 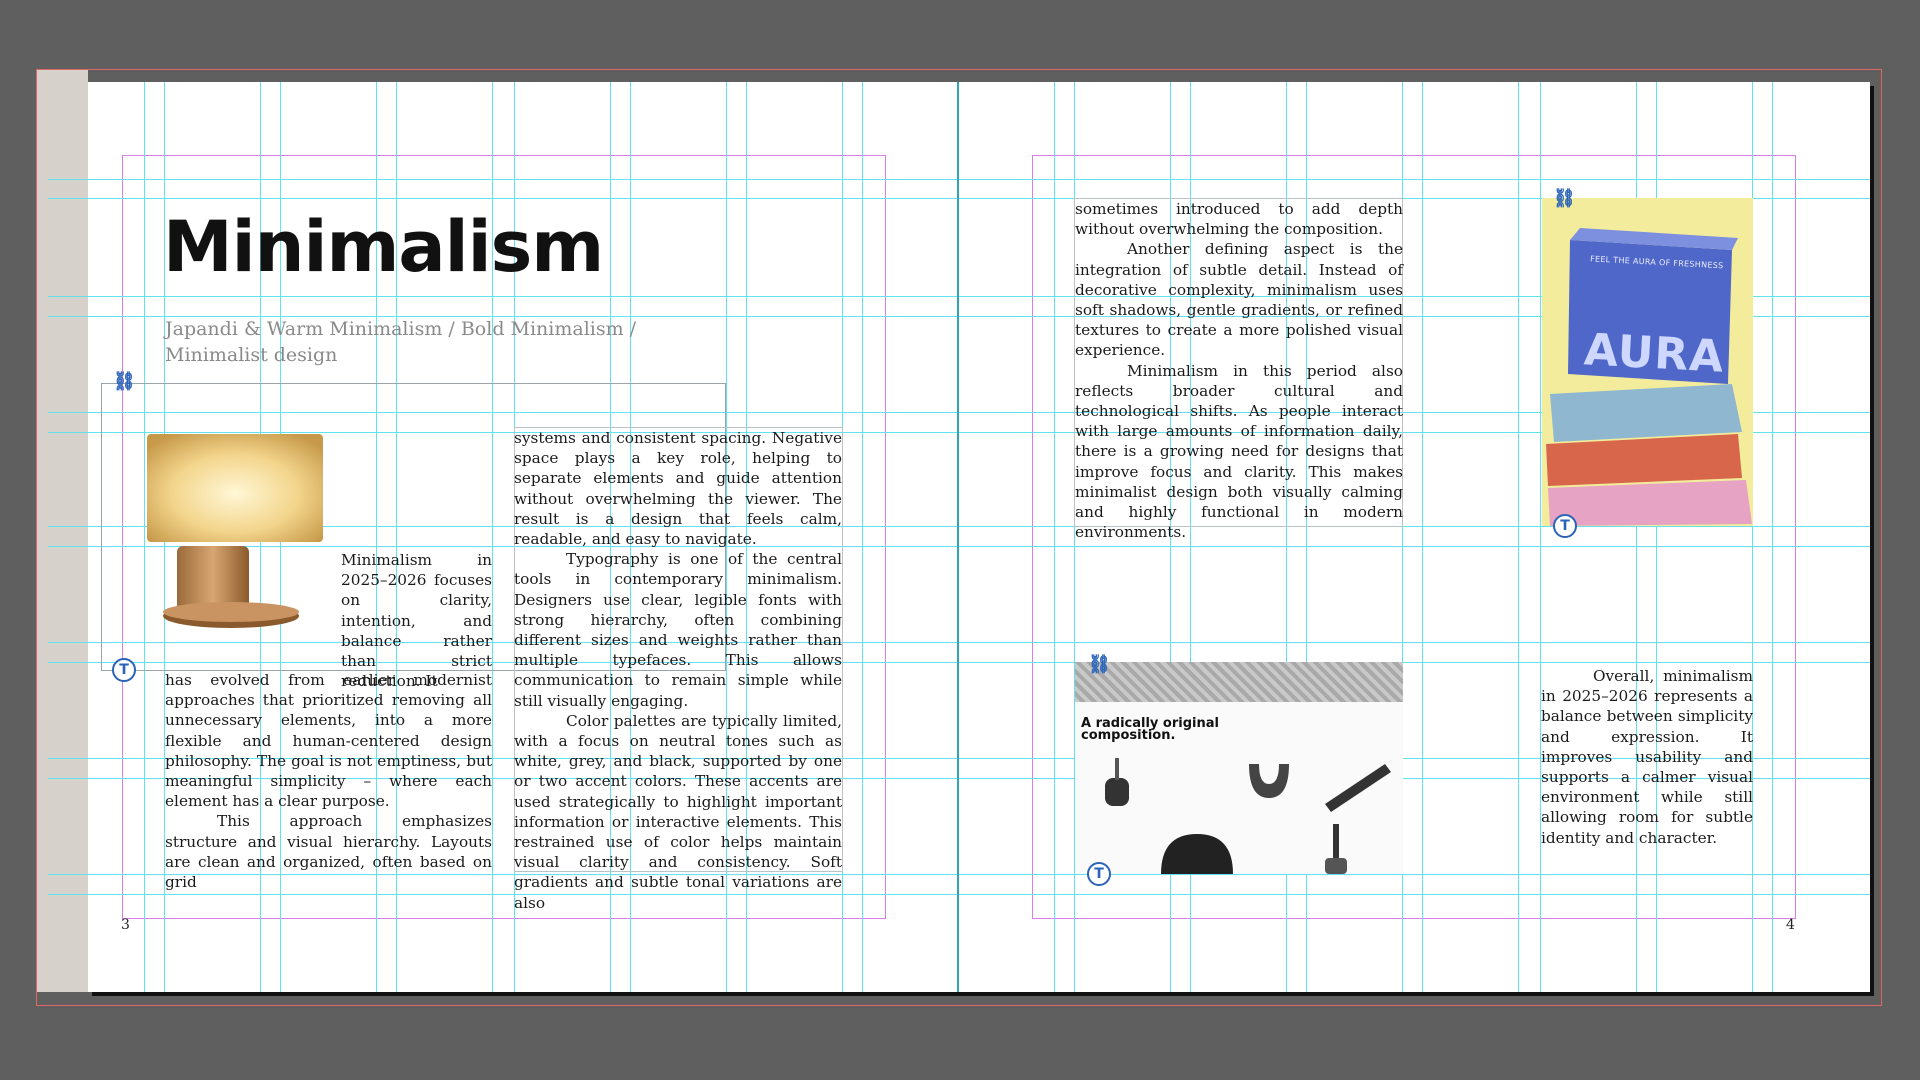 I want to click on lamp-illustration, so click(x=235, y=531).